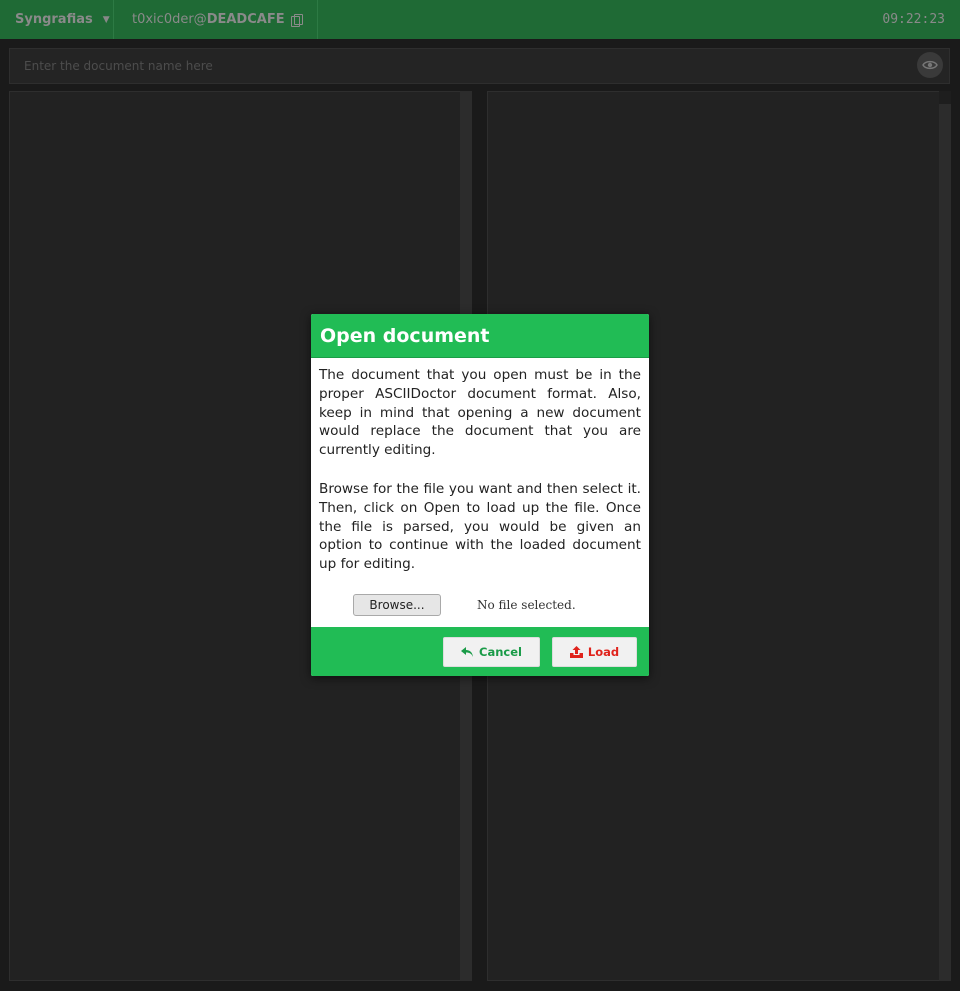  I want to click on clock: 09:22:23, so click(913, 19).